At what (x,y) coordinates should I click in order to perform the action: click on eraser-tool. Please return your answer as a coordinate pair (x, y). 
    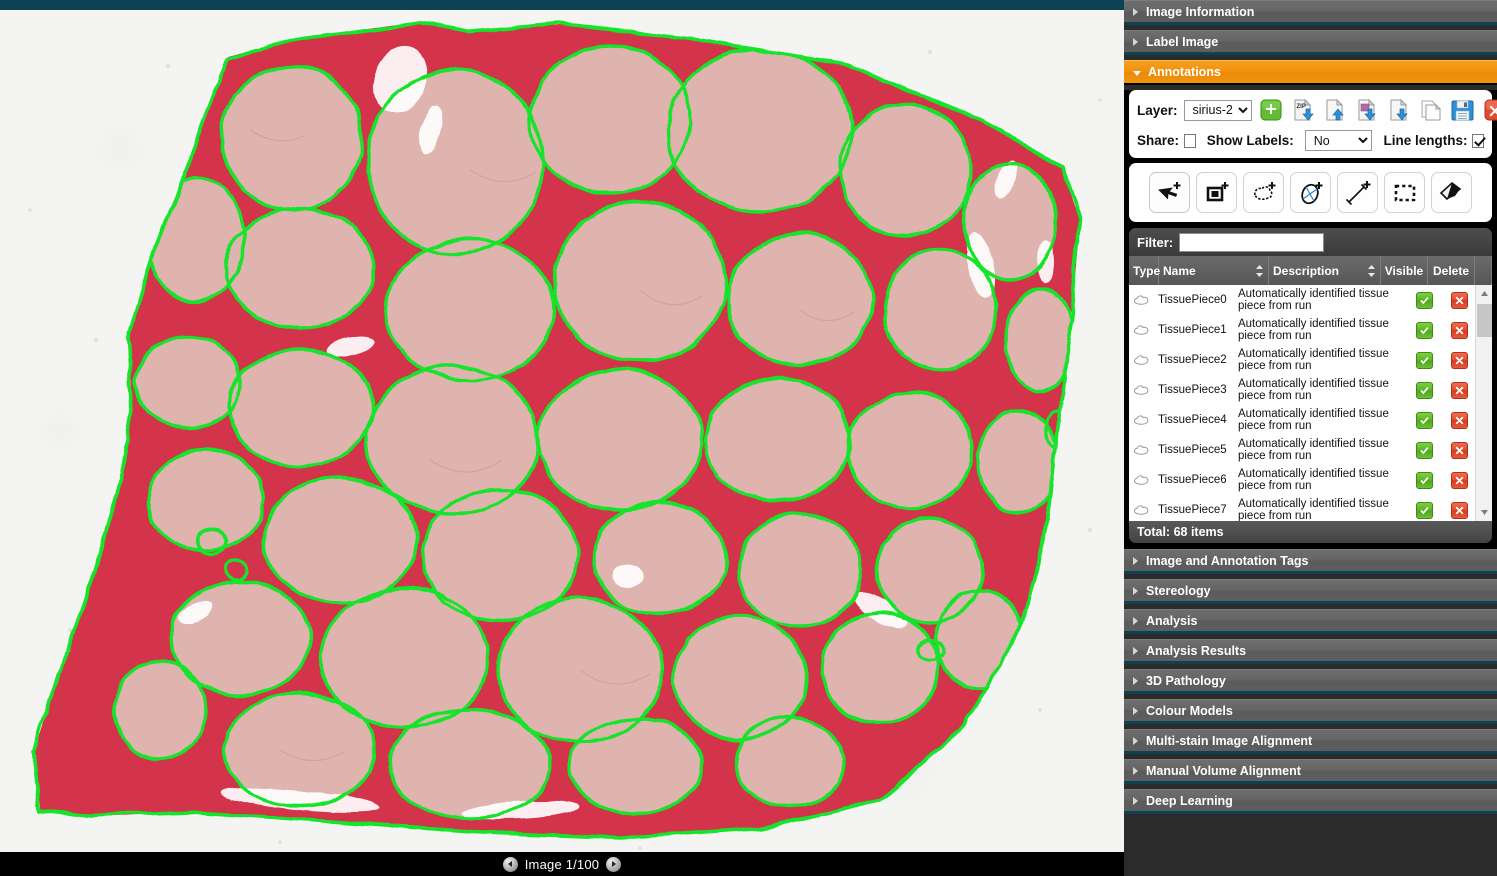
    Looking at the image, I should click on (1451, 192).